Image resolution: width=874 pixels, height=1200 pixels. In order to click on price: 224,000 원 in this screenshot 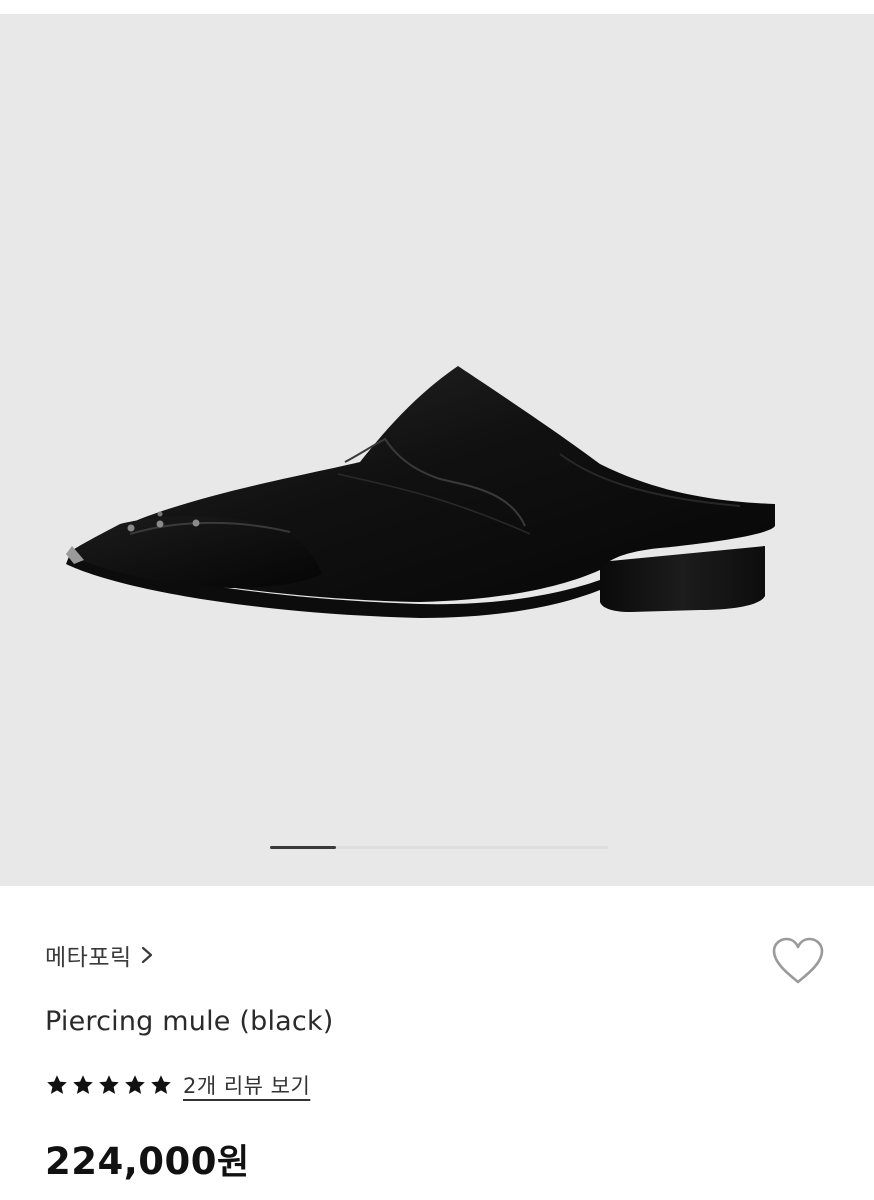, I will do `click(147, 1159)`.